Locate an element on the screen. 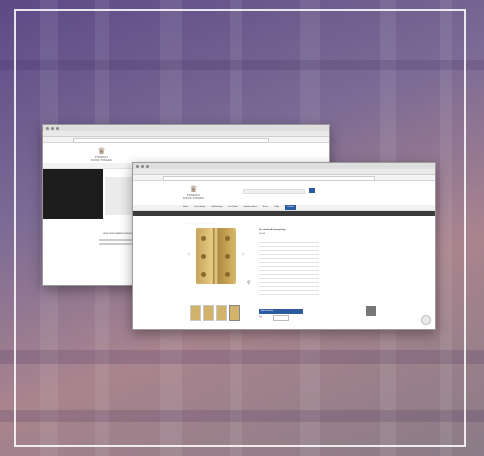 The width and height of the screenshot is (484, 456). nav-item-door-hinges: Door Hinges is located at coordinates (199, 207).